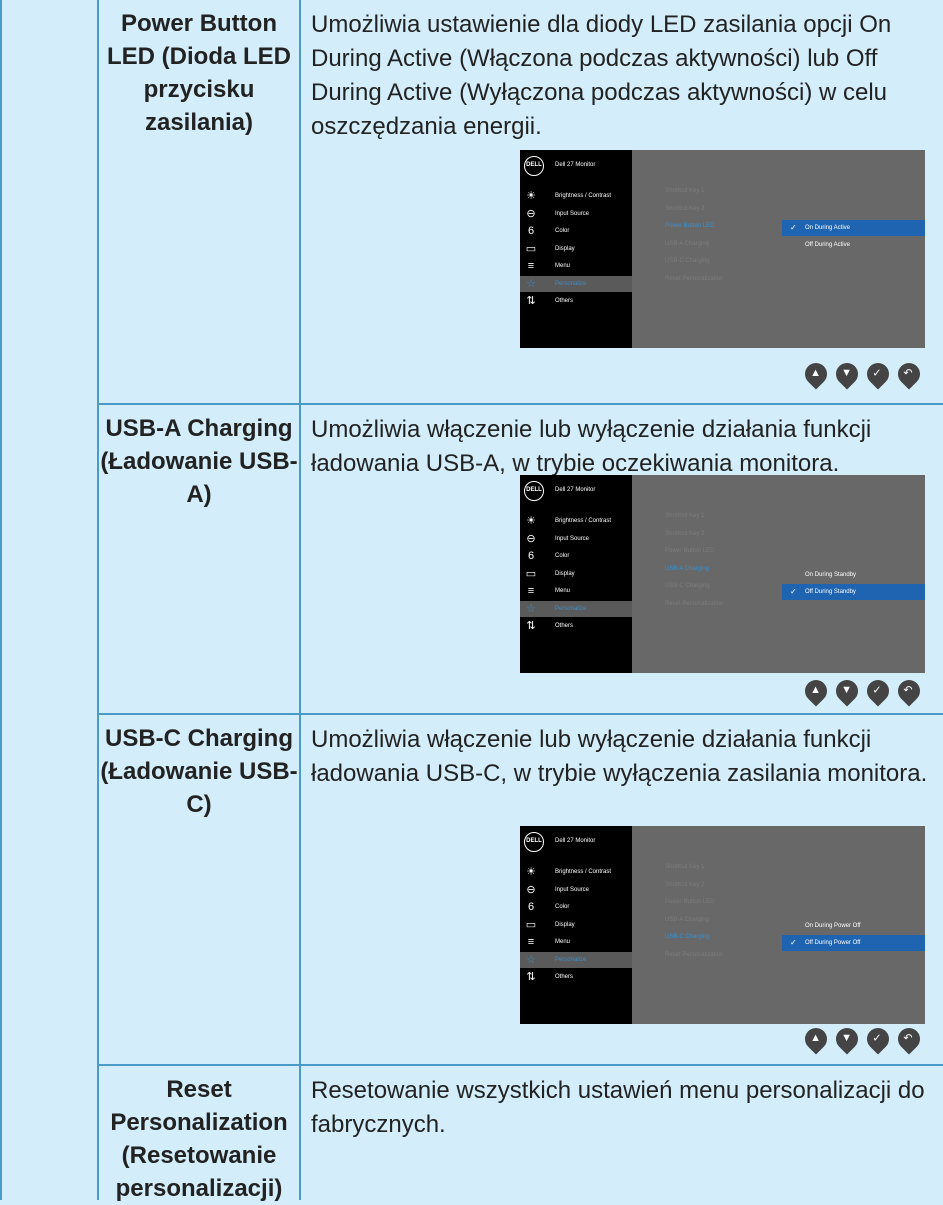  Describe the element at coordinates (830, 592) in the screenshot. I see `osd-option-label: Off During Standby` at that location.